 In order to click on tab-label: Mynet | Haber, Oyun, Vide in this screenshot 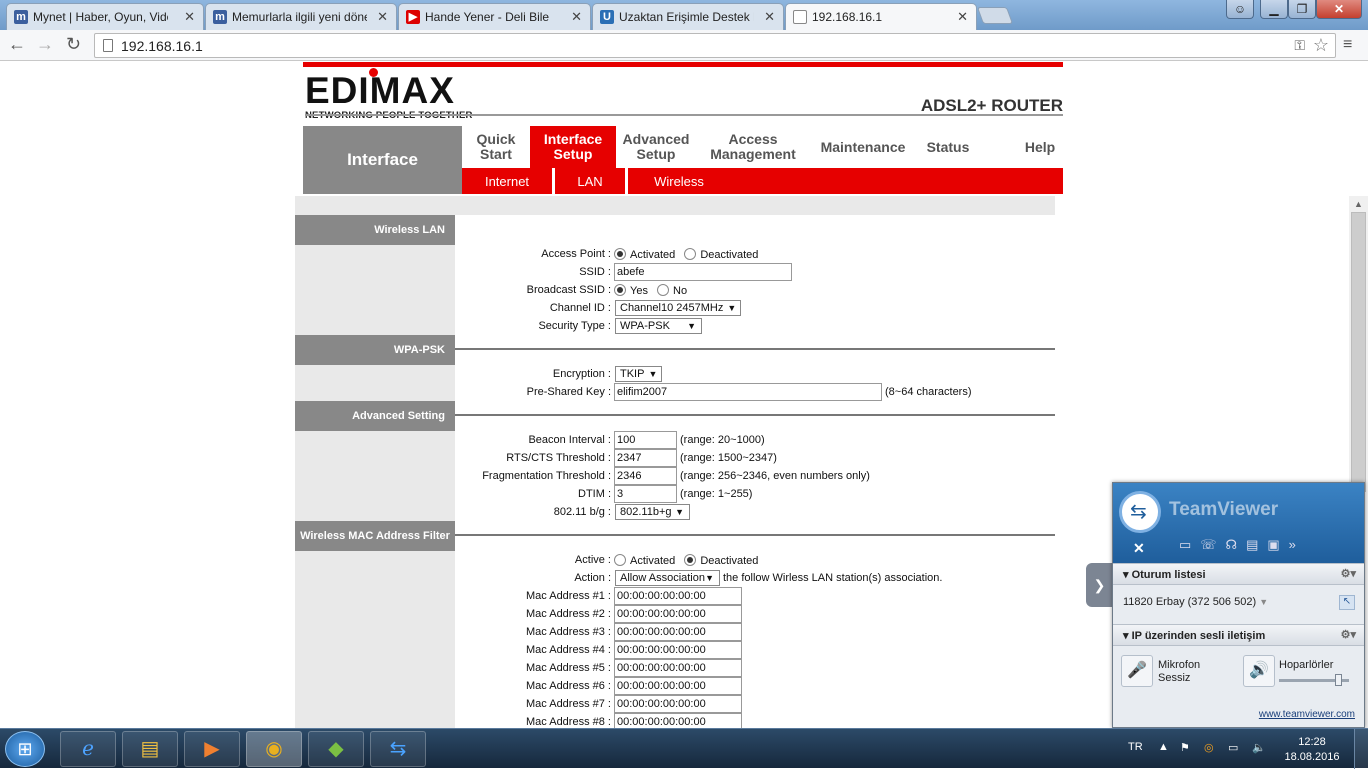, I will do `click(100, 17)`.